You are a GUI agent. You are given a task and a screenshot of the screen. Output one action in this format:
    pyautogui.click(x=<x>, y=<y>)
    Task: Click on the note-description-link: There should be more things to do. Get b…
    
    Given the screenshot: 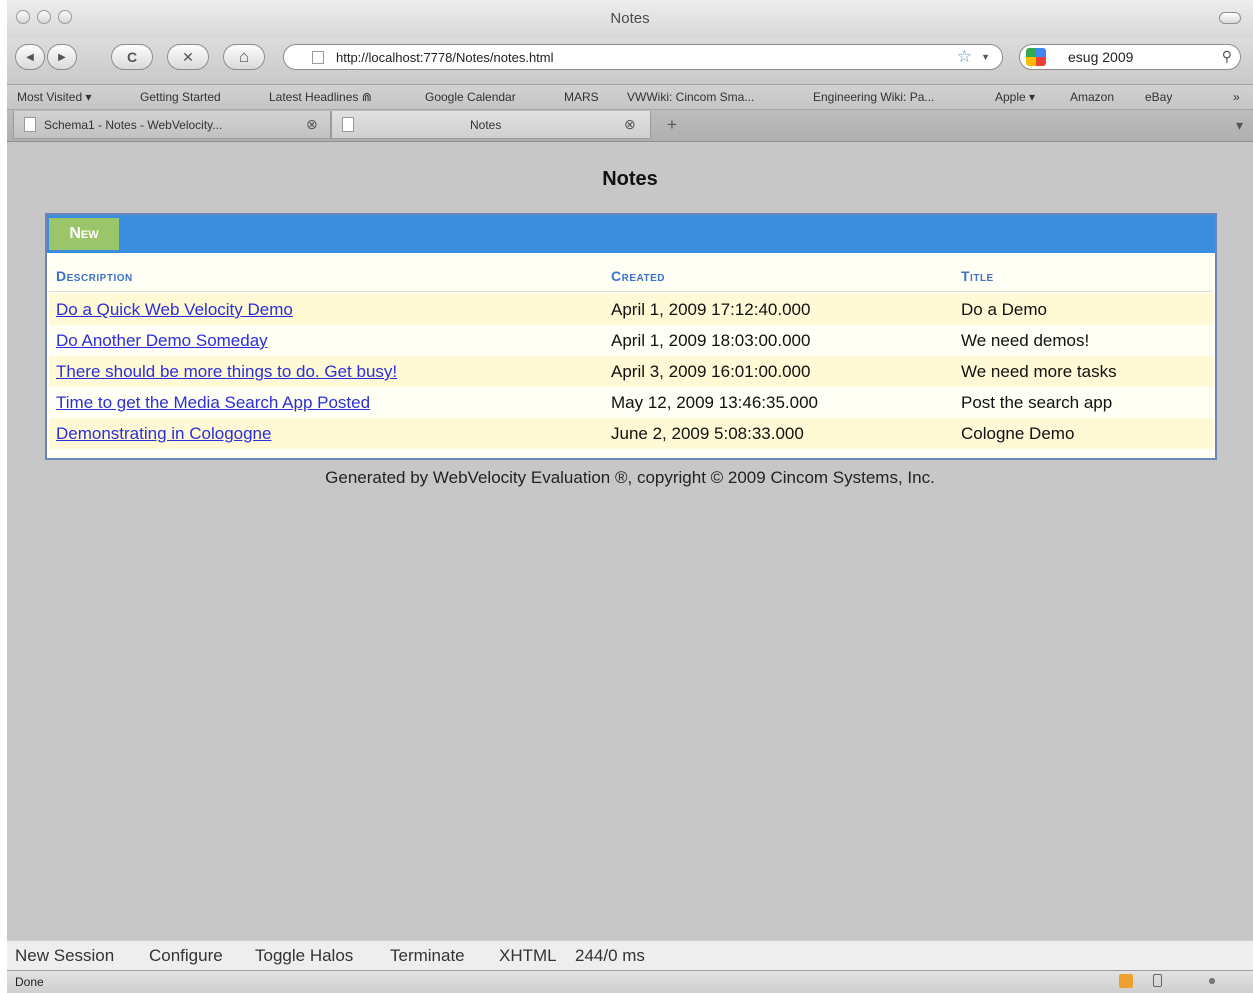 What is the action you would take?
    pyautogui.click(x=226, y=371)
    